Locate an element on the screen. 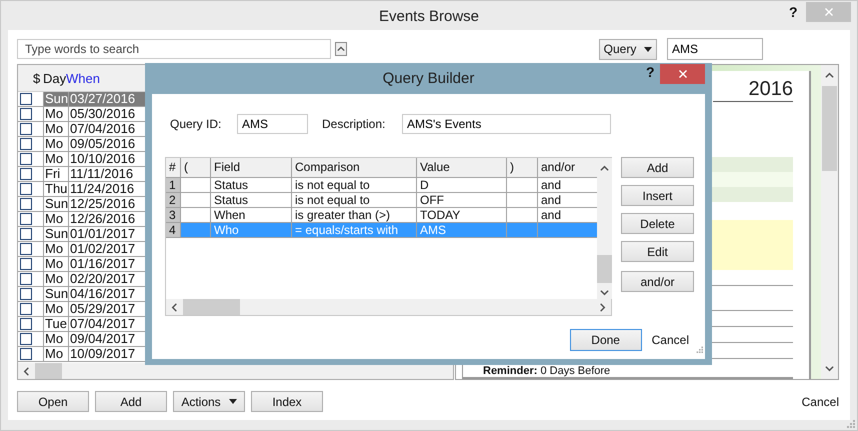  table-cell: TODAY is located at coordinates (462, 215).